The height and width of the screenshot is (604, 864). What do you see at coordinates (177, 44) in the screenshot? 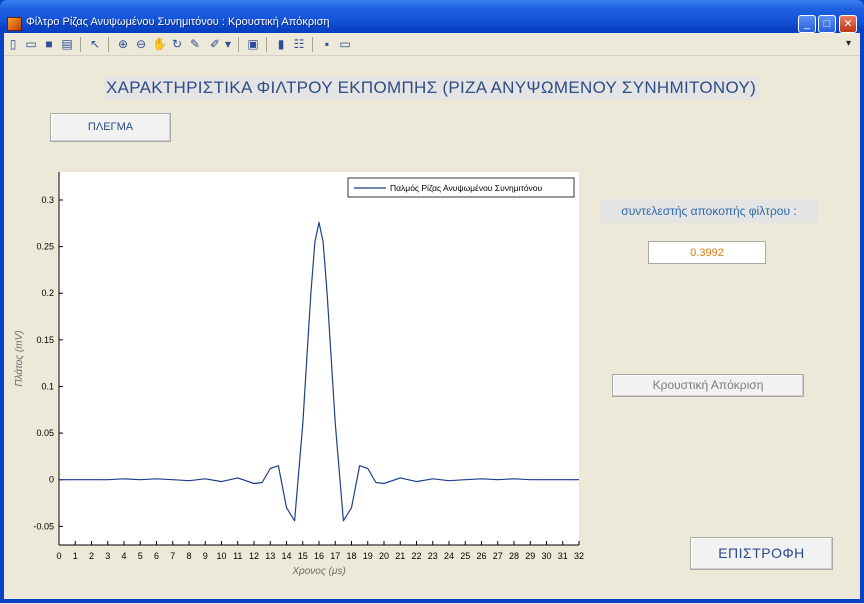
I see `rotate-3d-icon: ↻` at bounding box center [177, 44].